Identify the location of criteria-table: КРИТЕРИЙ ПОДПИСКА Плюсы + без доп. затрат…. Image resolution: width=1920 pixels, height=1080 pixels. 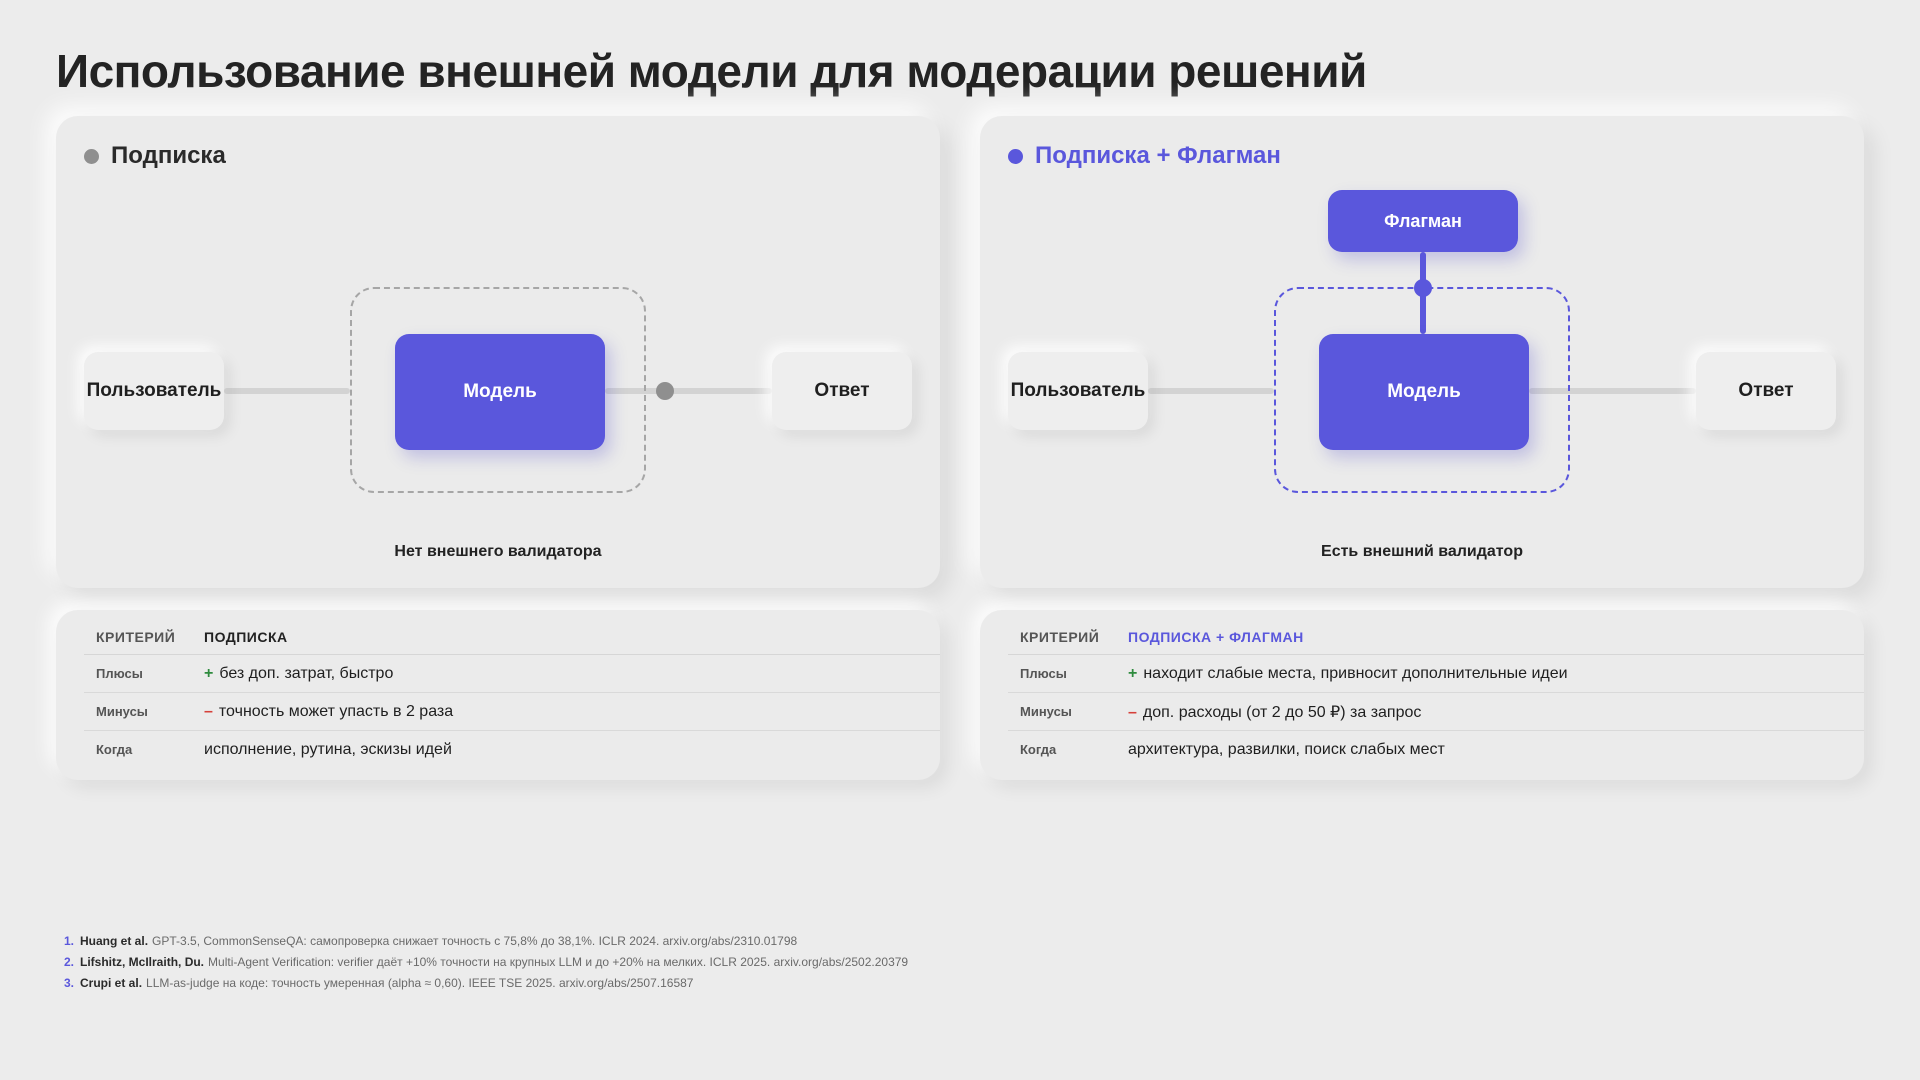
(512, 697).